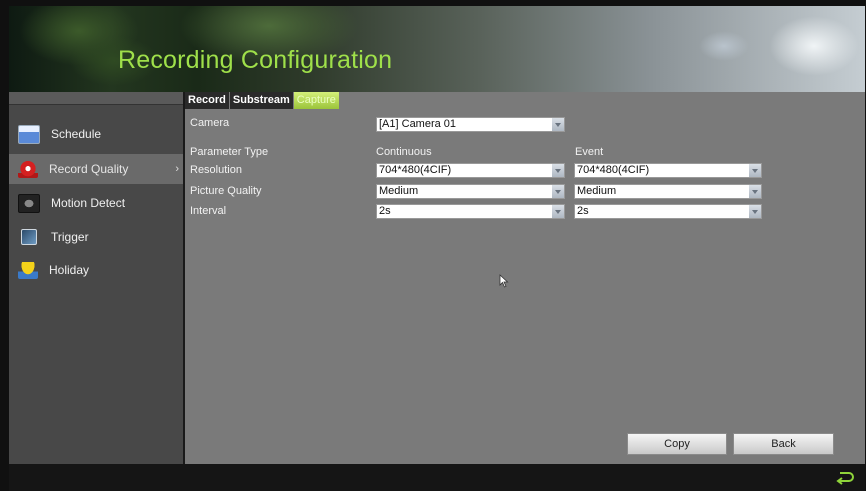 This screenshot has height=491, width=866. I want to click on sidebar-item-holiday: Holiday, so click(96, 270).